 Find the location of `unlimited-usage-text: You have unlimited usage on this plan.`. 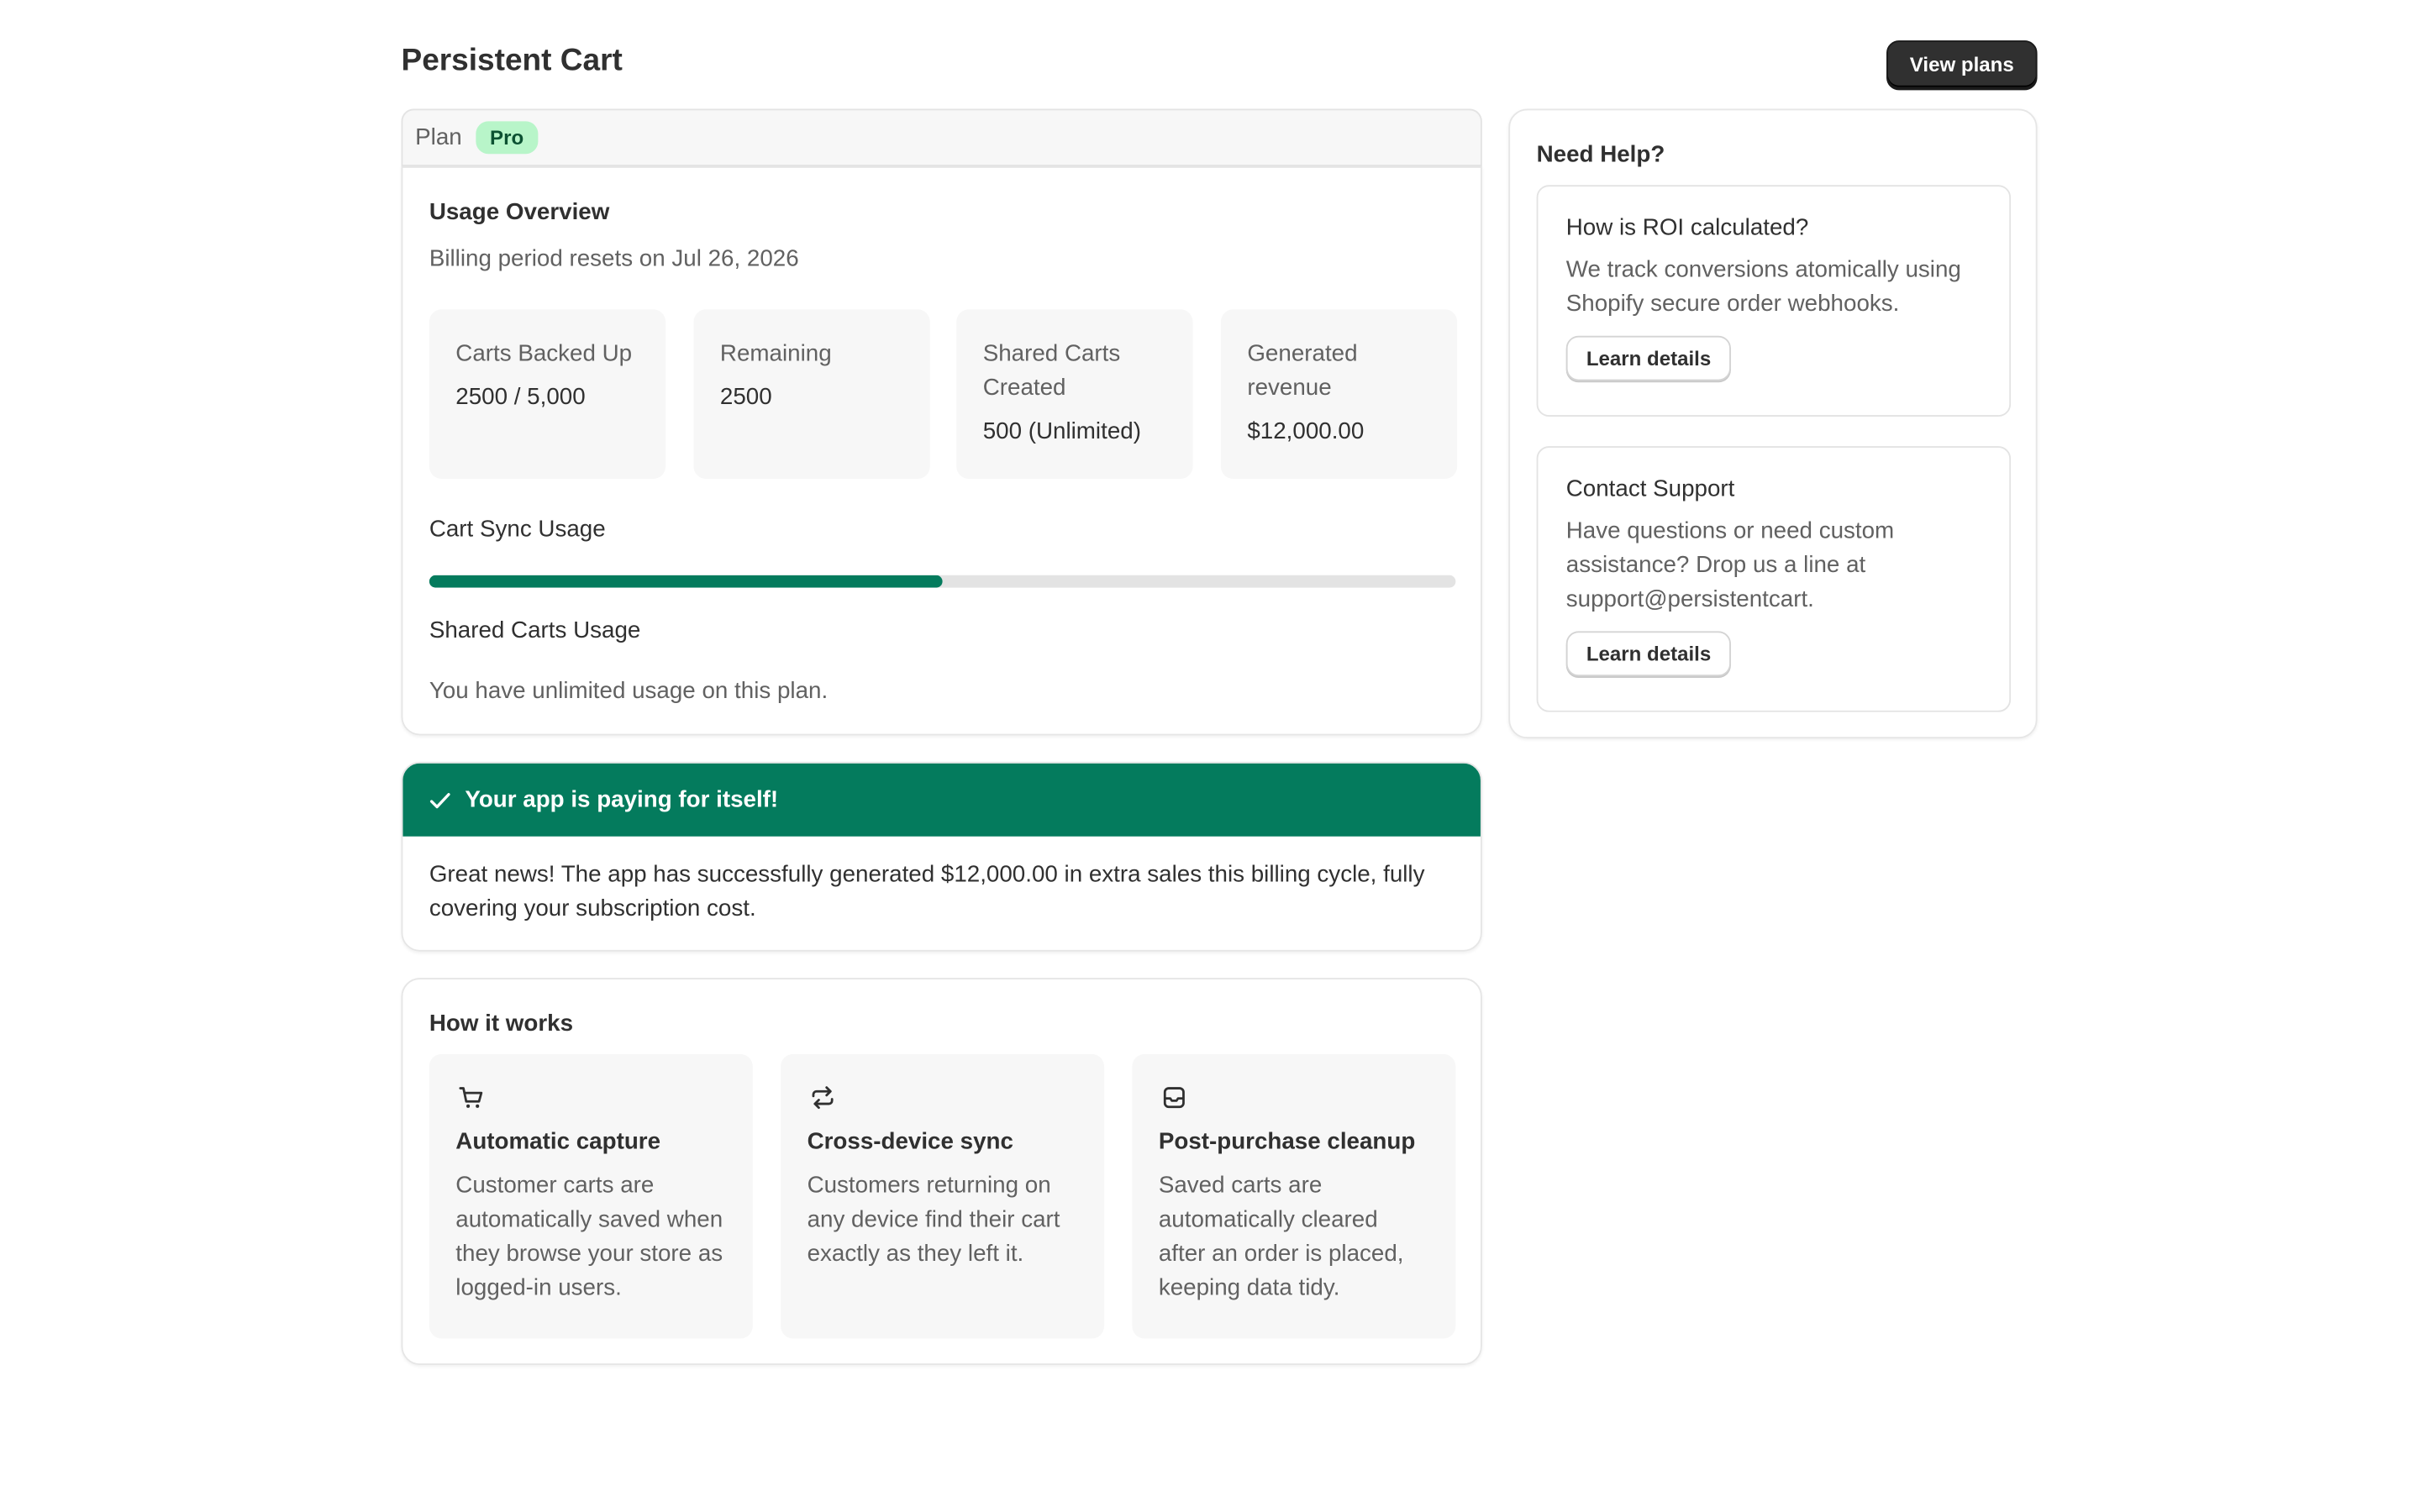

unlimited-usage-text: You have unlimited usage on this plan. is located at coordinates (629, 691).